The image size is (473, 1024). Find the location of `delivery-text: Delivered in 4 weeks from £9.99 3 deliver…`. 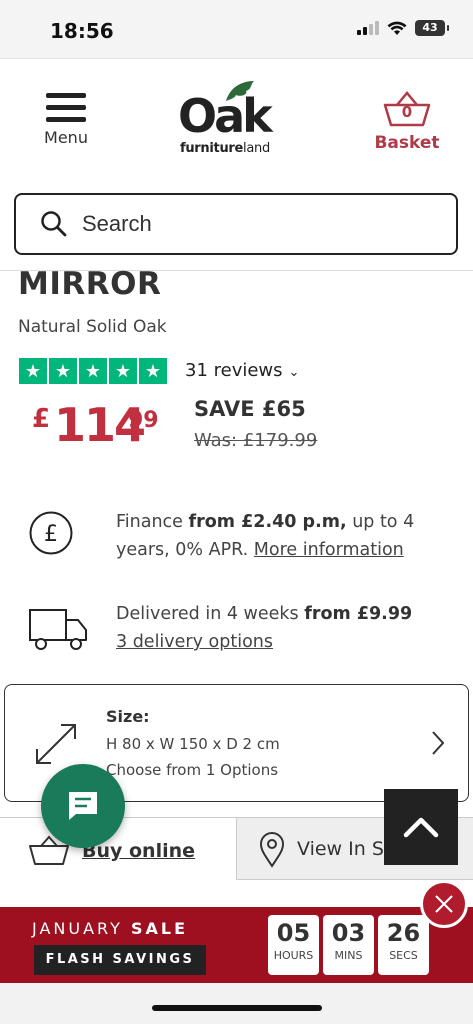

delivery-text: Delivered in 4 weeks from £9.99 3 deliver… is located at coordinates (264, 628).